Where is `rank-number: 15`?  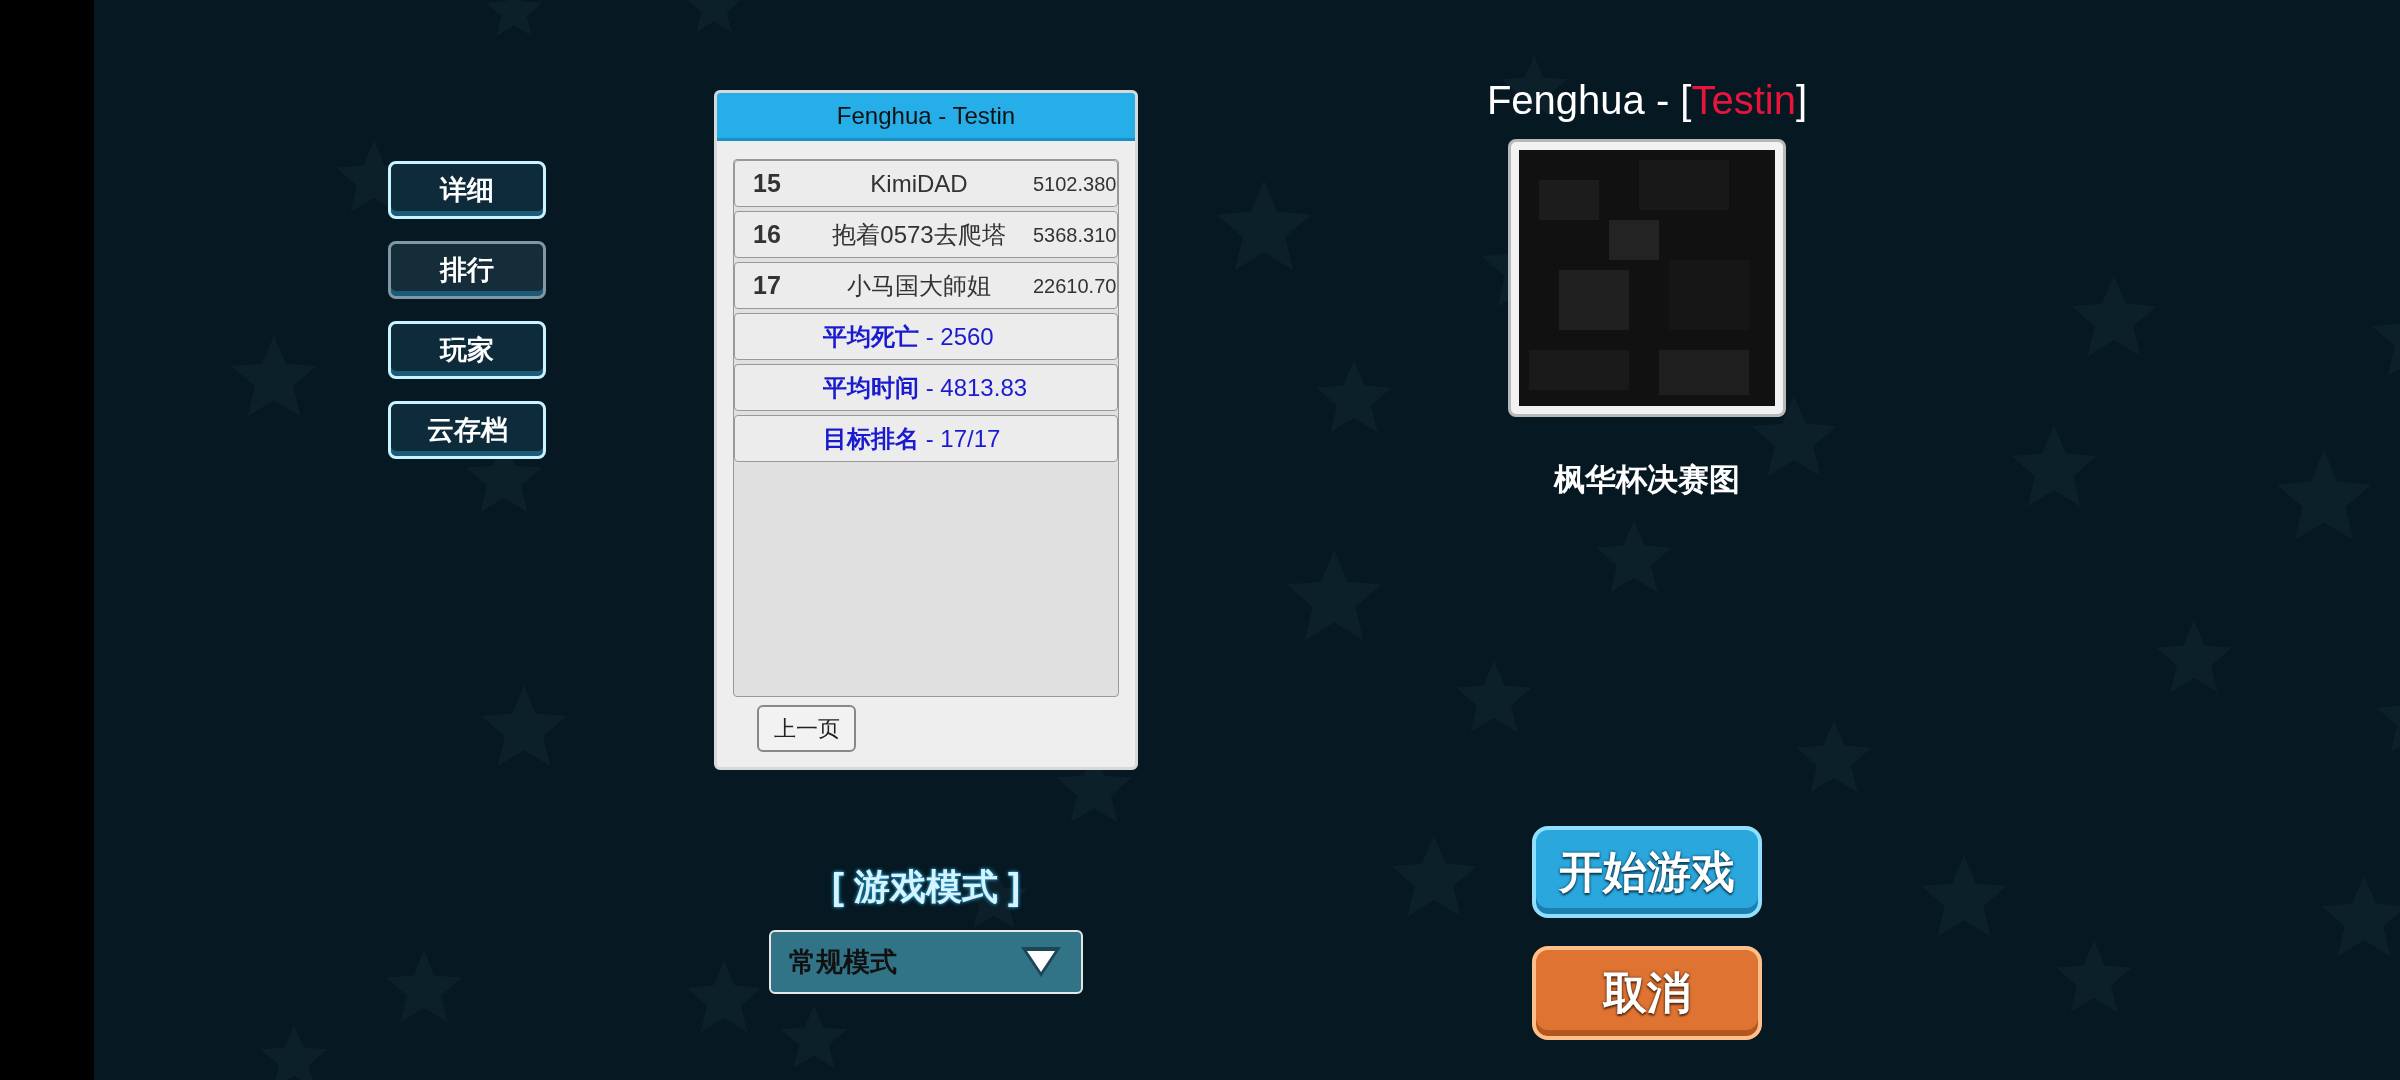 rank-number: 15 is located at coordinates (767, 183).